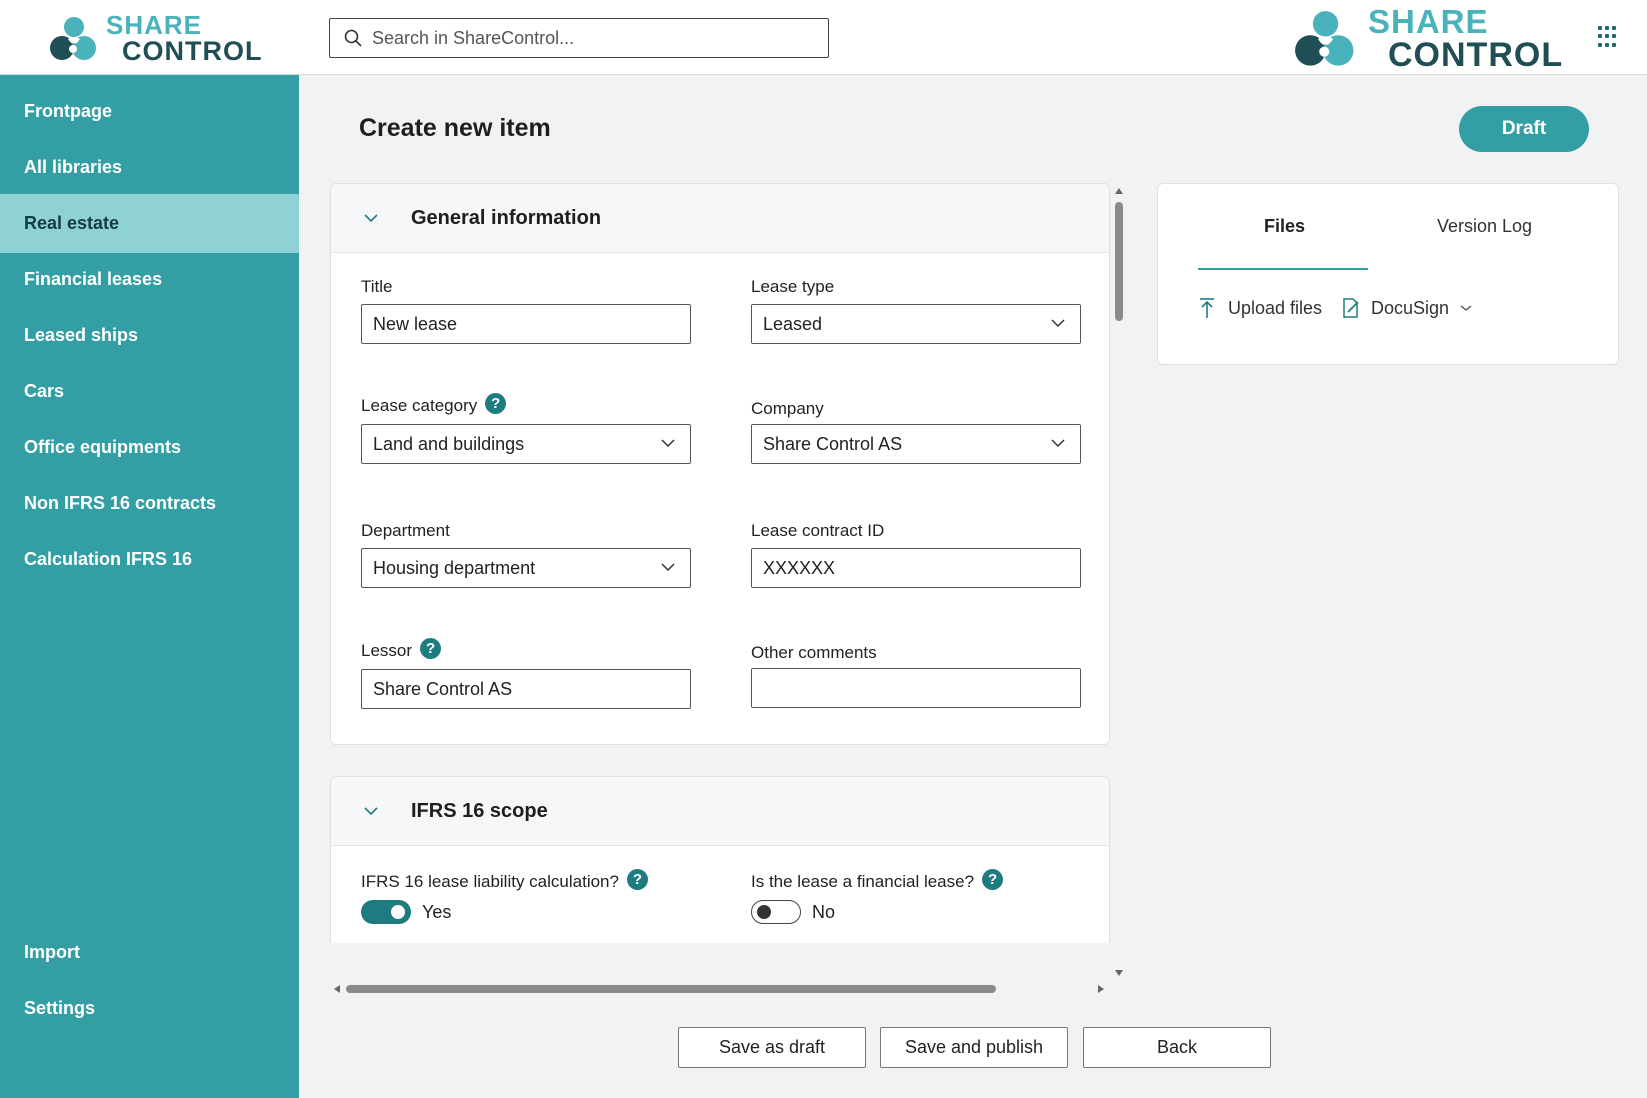  What do you see at coordinates (455, 128) in the screenshot?
I see `page-title: Create new item` at bounding box center [455, 128].